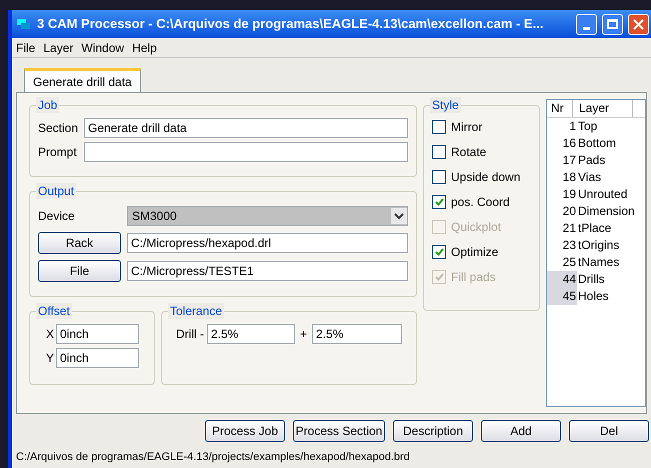 The width and height of the screenshot is (651, 468). What do you see at coordinates (603, 108) in the screenshot?
I see `column-header: Layer` at bounding box center [603, 108].